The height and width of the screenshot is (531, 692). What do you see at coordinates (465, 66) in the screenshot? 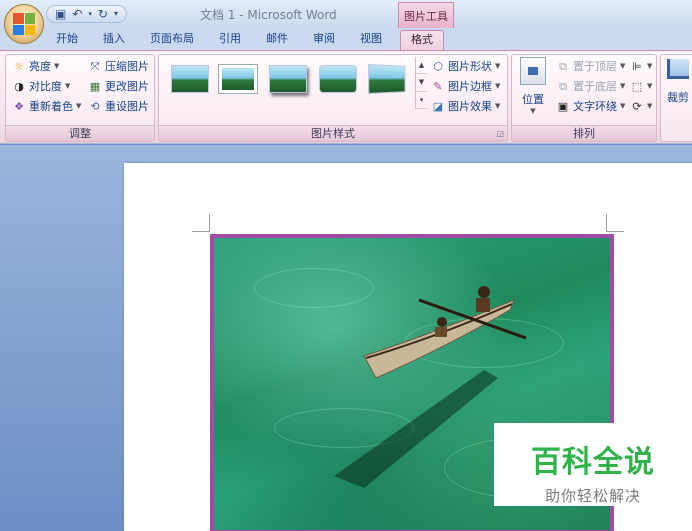
I see `picture-shape-button: ⬡ 图片形状 ▼` at bounding box center [465, 66].